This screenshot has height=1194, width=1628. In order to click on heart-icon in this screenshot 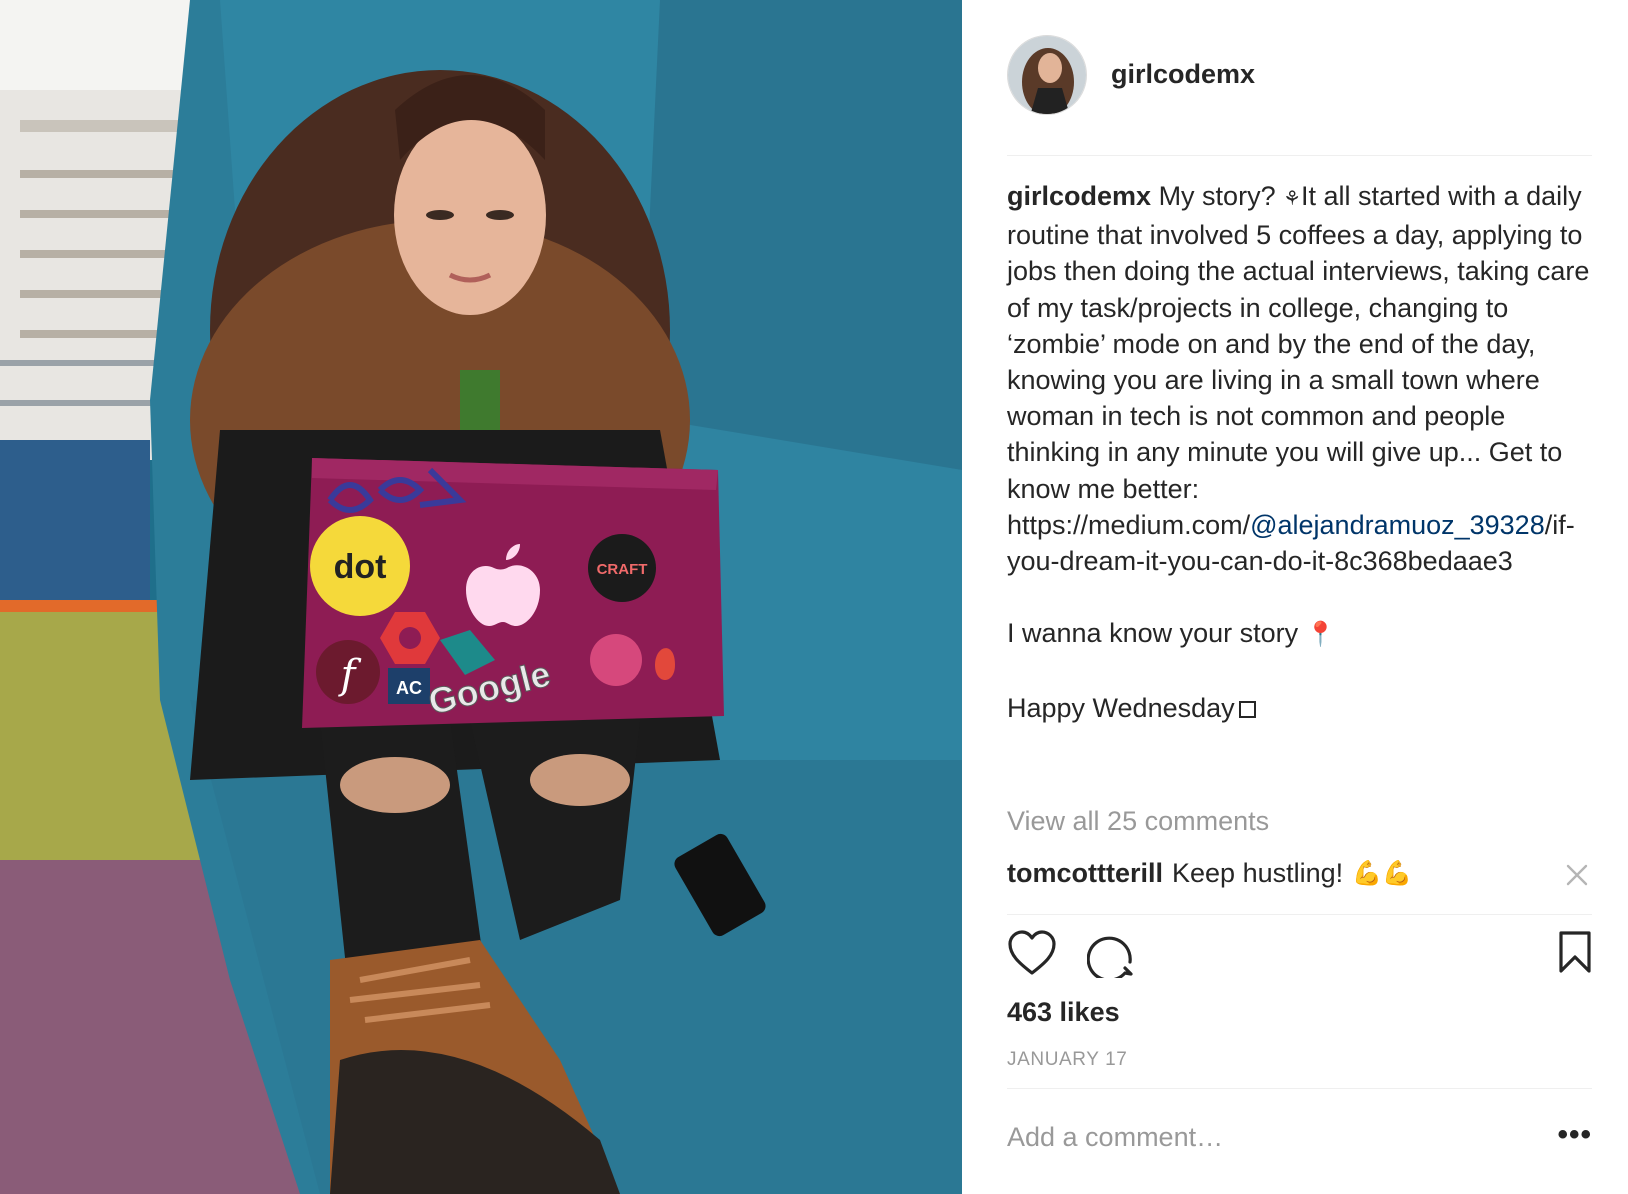, I will do `click(1032, 955)`.